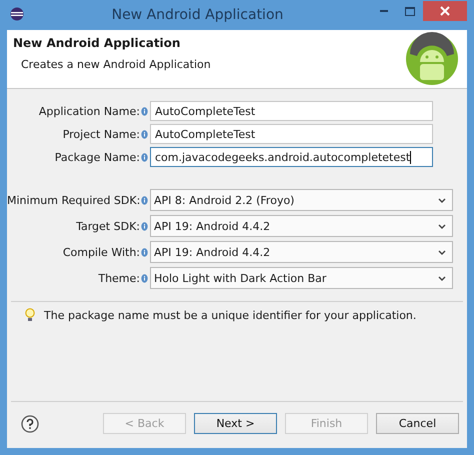 The image size is (474, 455). Describe the element at coordinates (17, 13) in the screenshot. I see `app-icon` at that location.